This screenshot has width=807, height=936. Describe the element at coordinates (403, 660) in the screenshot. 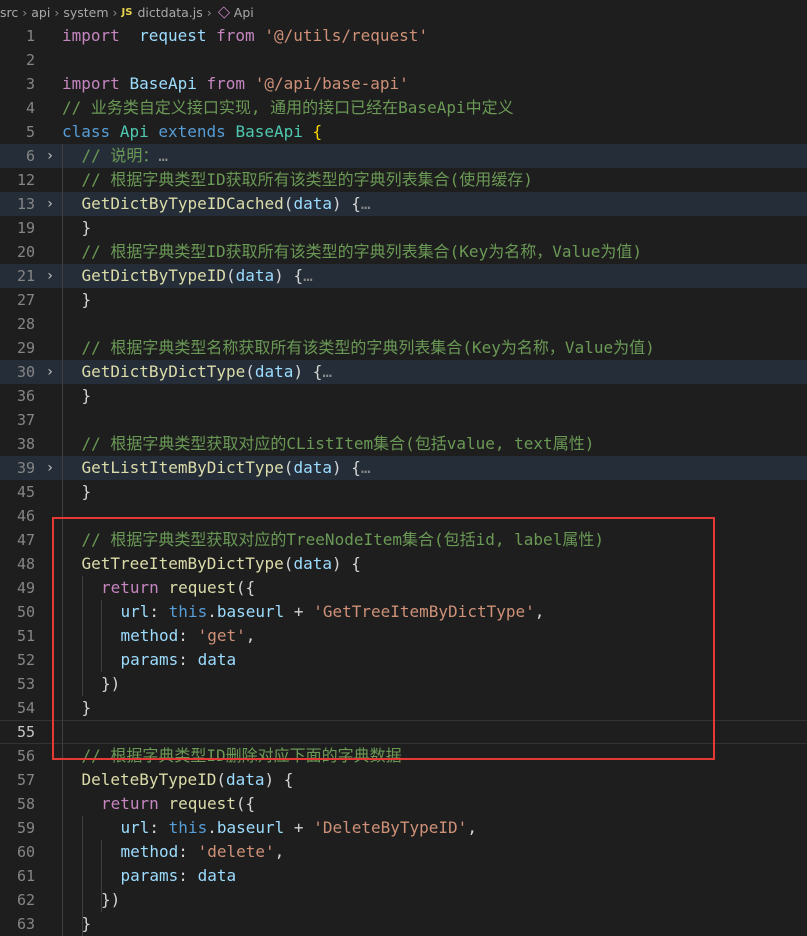

I see `code-line: 52 params: data` at that location.